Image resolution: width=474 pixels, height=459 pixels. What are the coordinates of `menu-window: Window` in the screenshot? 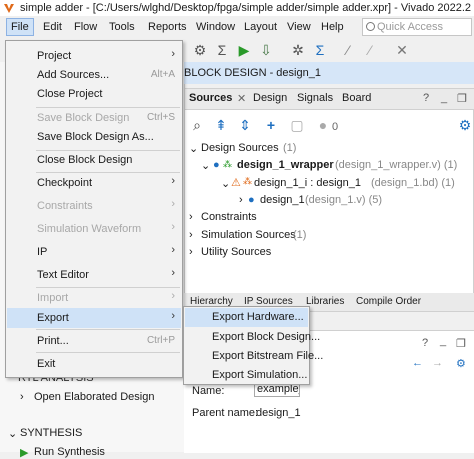 It's located at (215, 27).